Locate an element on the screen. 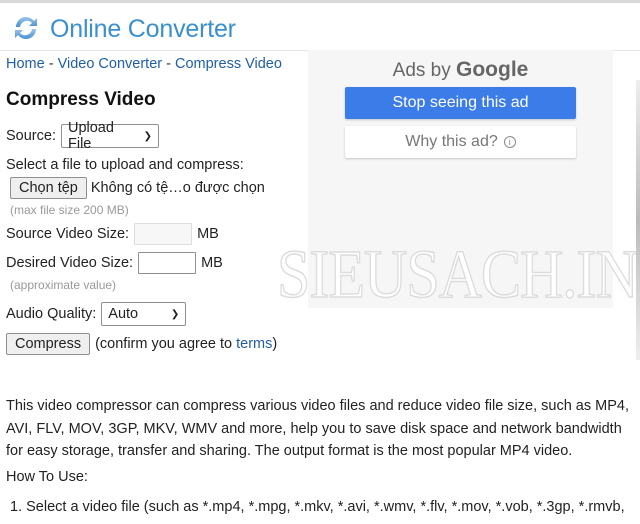 The width and height of the screenshot is (640, 524). file-input-row: Chọn tệp Không có tệ…o được chọn is located at coordinates (137, 188).